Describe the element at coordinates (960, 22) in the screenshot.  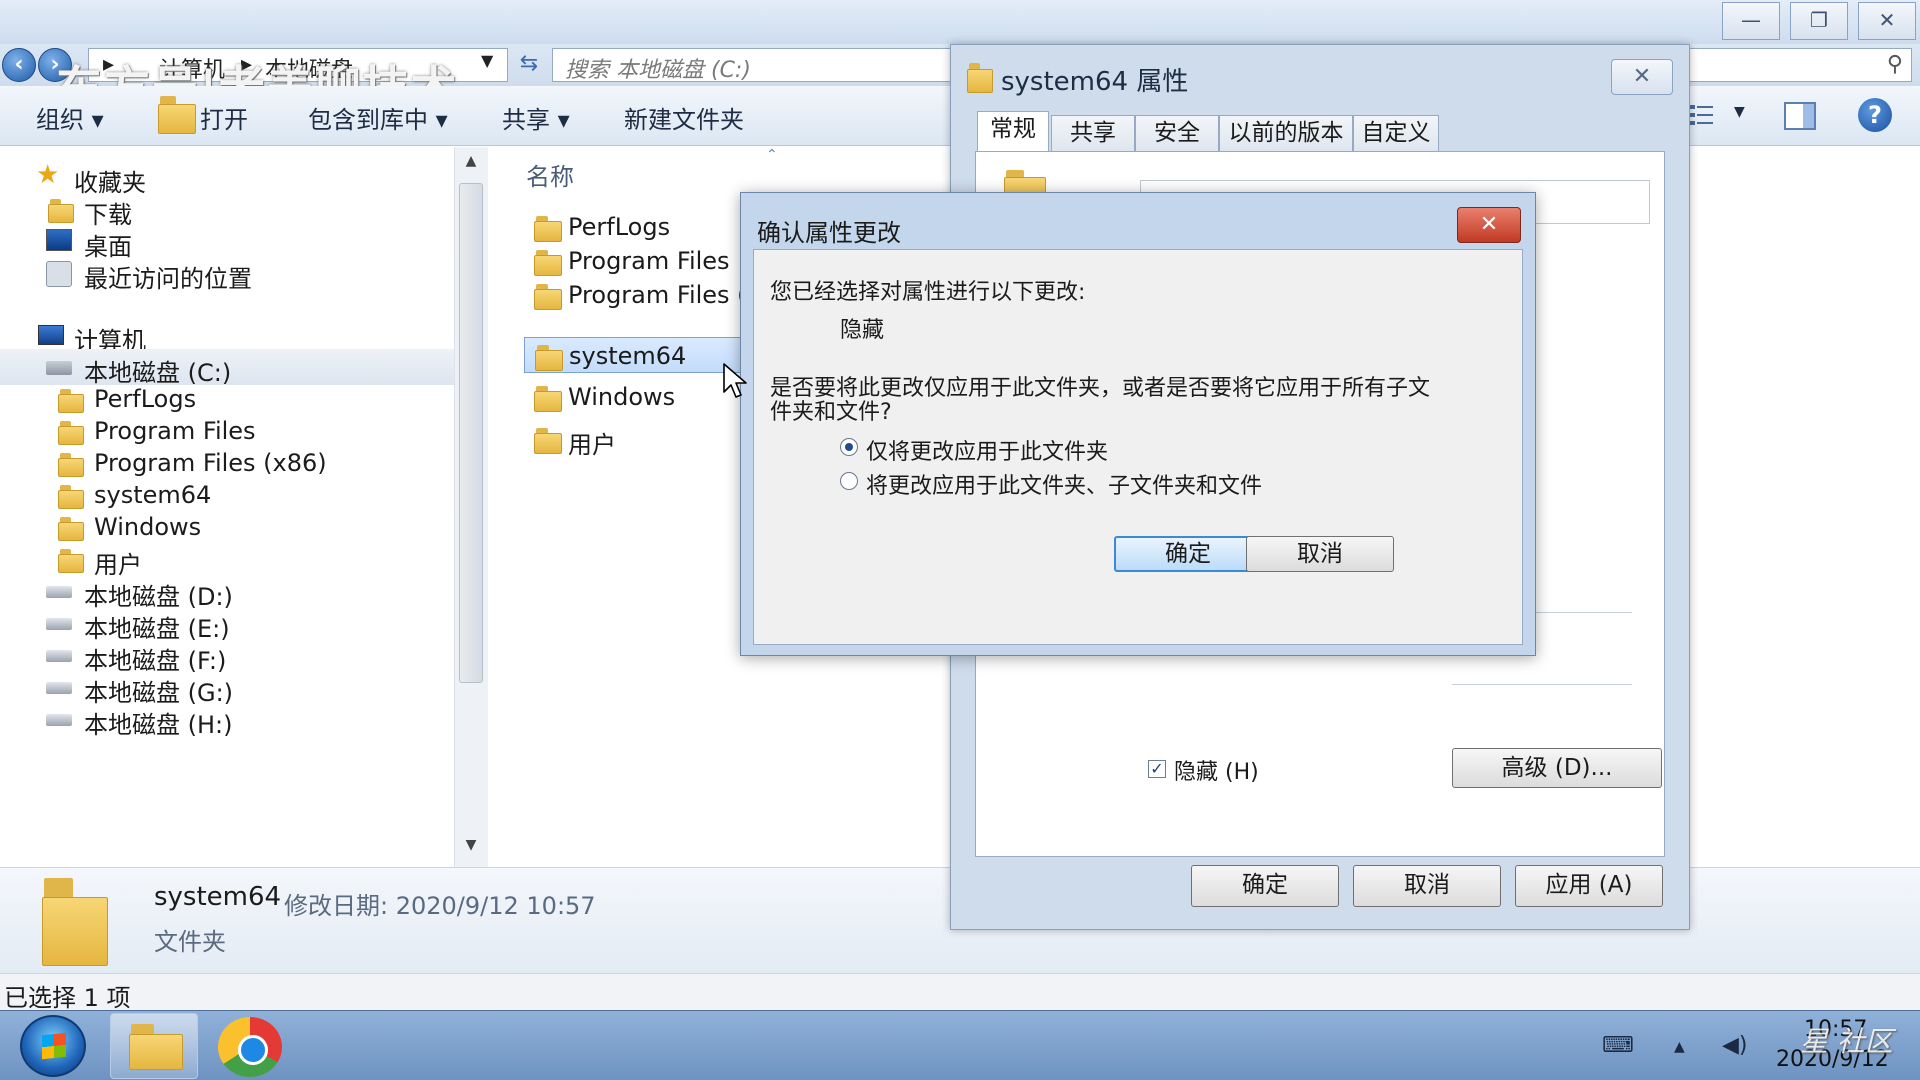
I see `window-titlebar: — ❐ ✕` at that location.